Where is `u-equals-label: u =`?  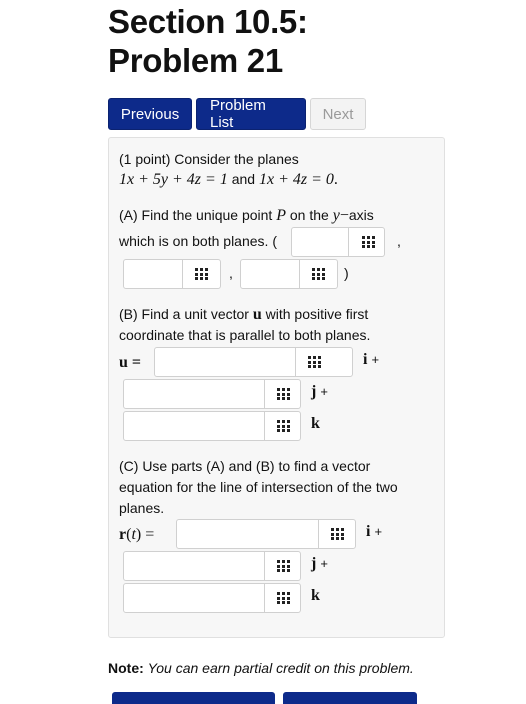
u-equals-label: u = is located at coordinates (130, 362).